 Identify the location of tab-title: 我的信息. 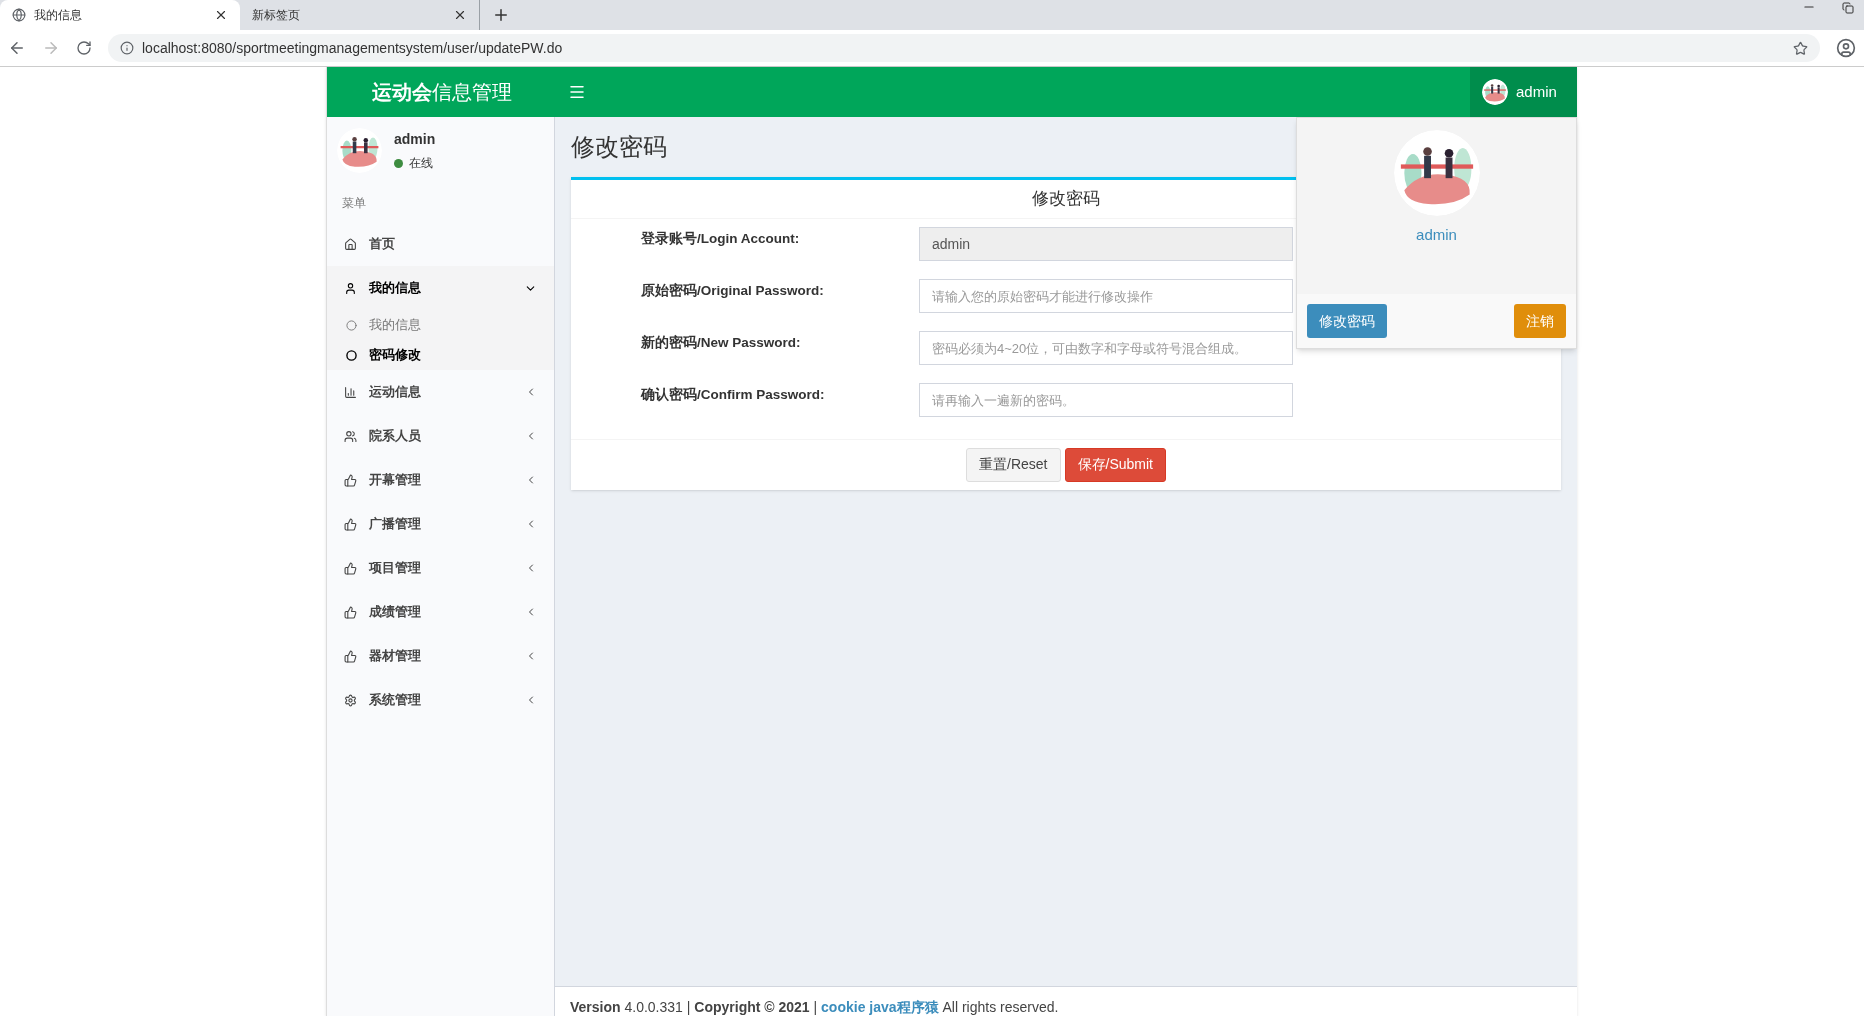
(58, 15).